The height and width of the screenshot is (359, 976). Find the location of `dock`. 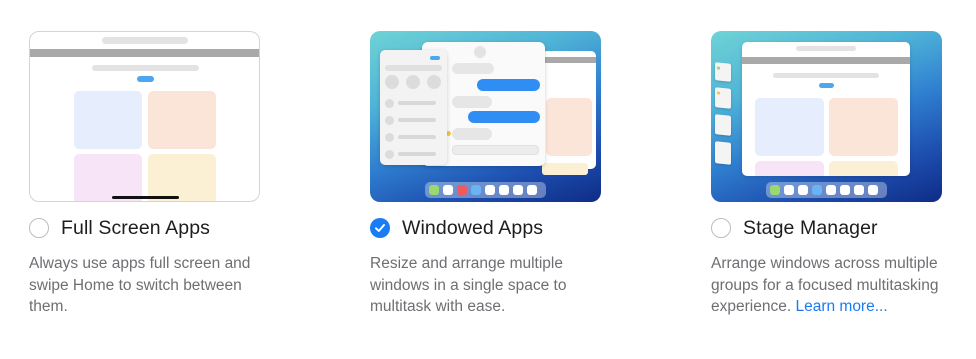

dock is located at coordinates (485, 190).